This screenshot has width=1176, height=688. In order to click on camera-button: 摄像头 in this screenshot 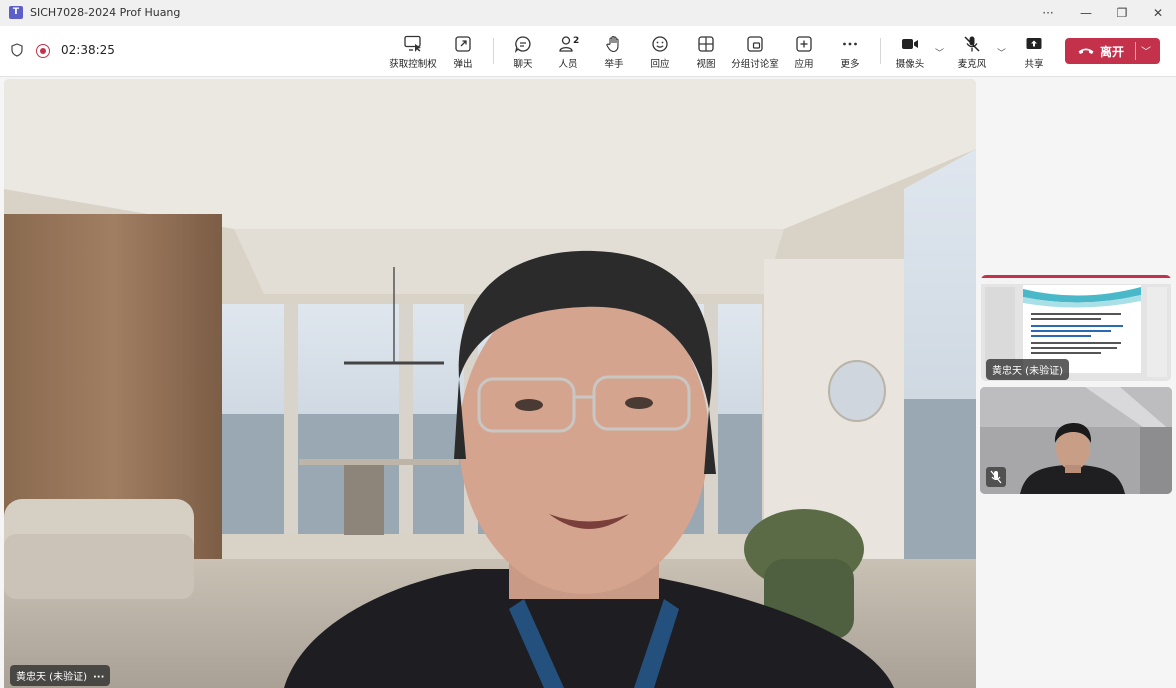, I will do `click(910, 52)`.